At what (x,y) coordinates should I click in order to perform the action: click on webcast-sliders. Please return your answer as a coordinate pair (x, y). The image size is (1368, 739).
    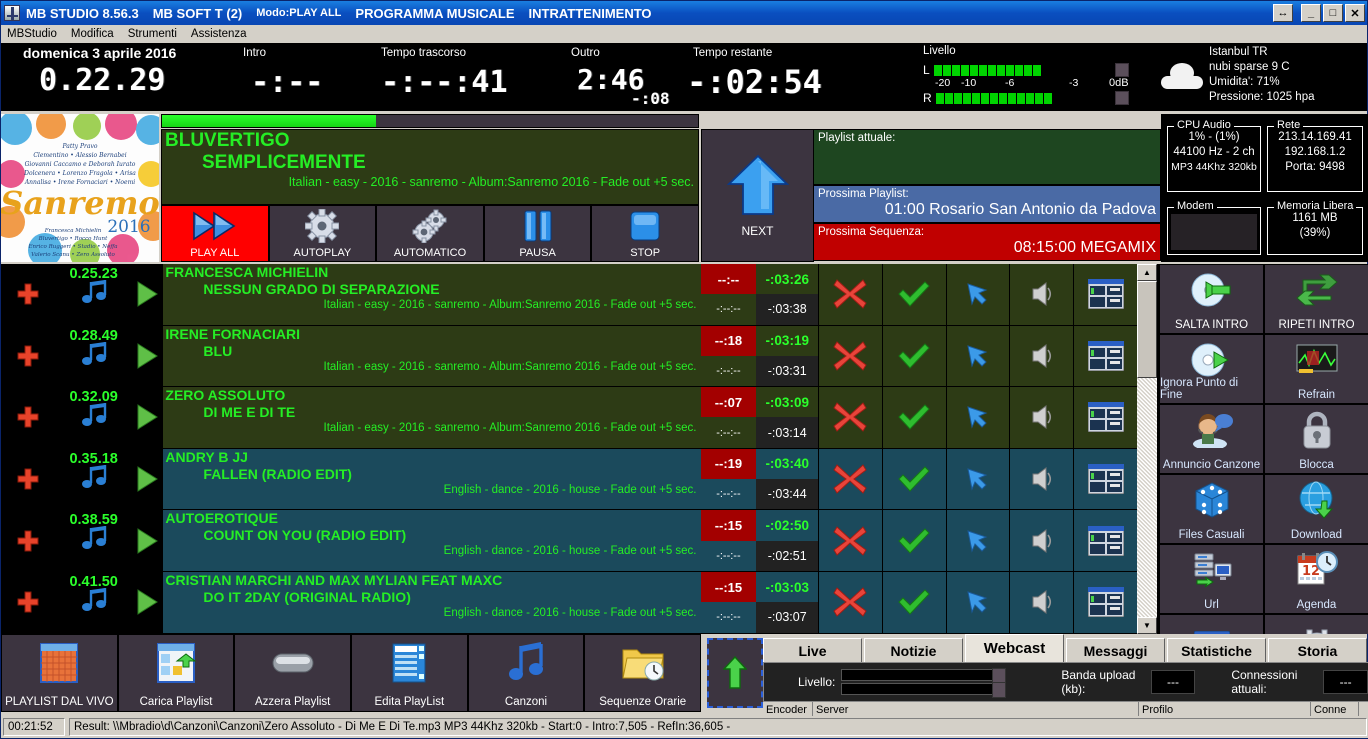
    Looking at the image, I should click on (923, 683).